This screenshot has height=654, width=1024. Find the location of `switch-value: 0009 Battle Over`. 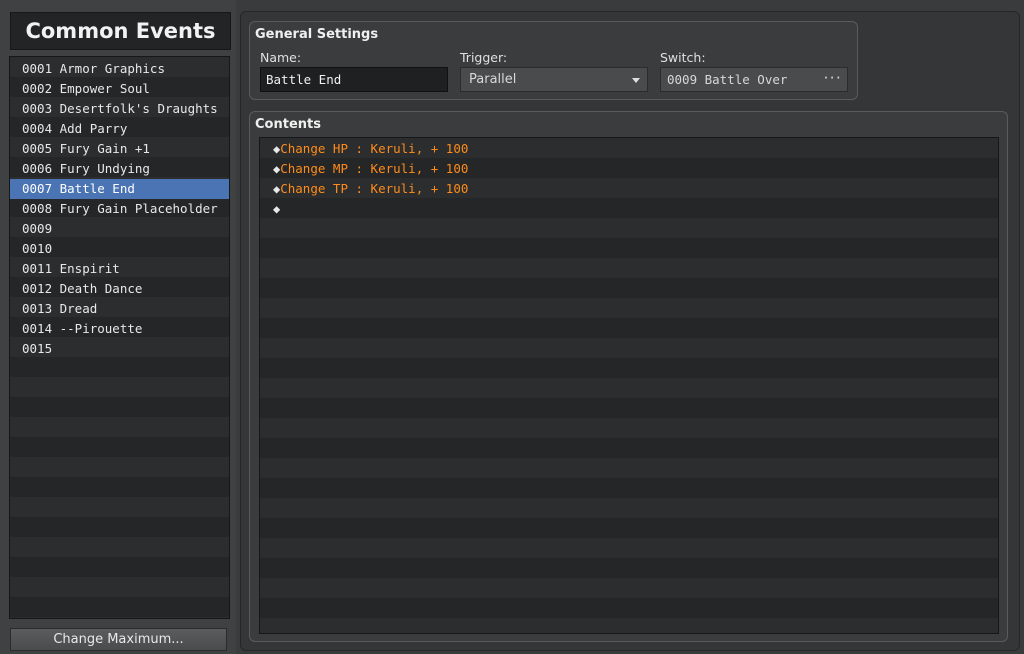

switch-value: 0009 Battle Over is located at coordinates (727, 79).